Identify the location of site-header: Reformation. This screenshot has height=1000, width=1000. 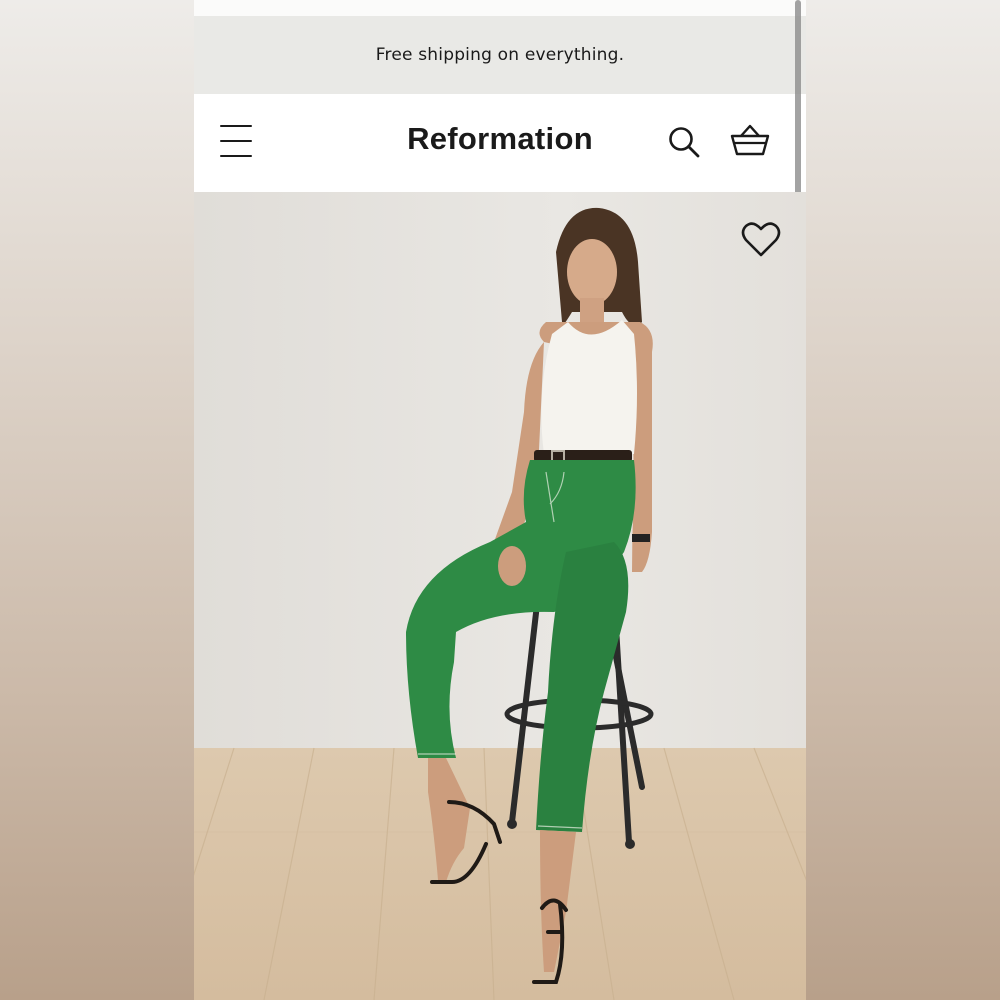
(500, 143).